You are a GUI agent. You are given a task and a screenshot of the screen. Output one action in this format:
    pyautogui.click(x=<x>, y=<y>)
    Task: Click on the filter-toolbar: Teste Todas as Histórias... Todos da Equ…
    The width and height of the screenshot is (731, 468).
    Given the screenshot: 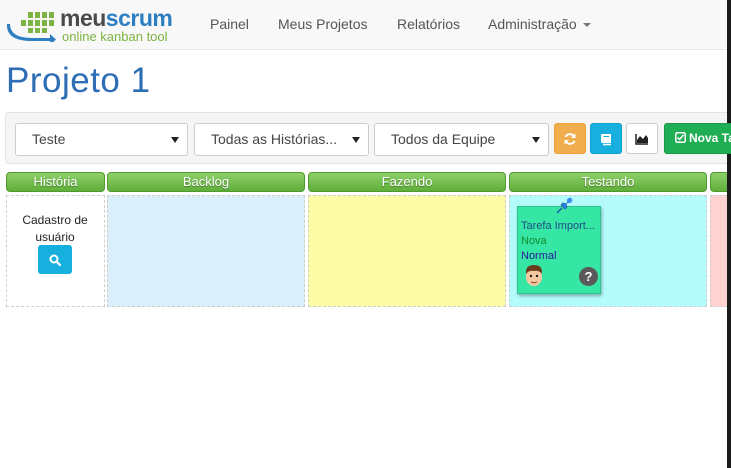 What is the action you would take?
    pyautogui.click(x=368, y=138)
    